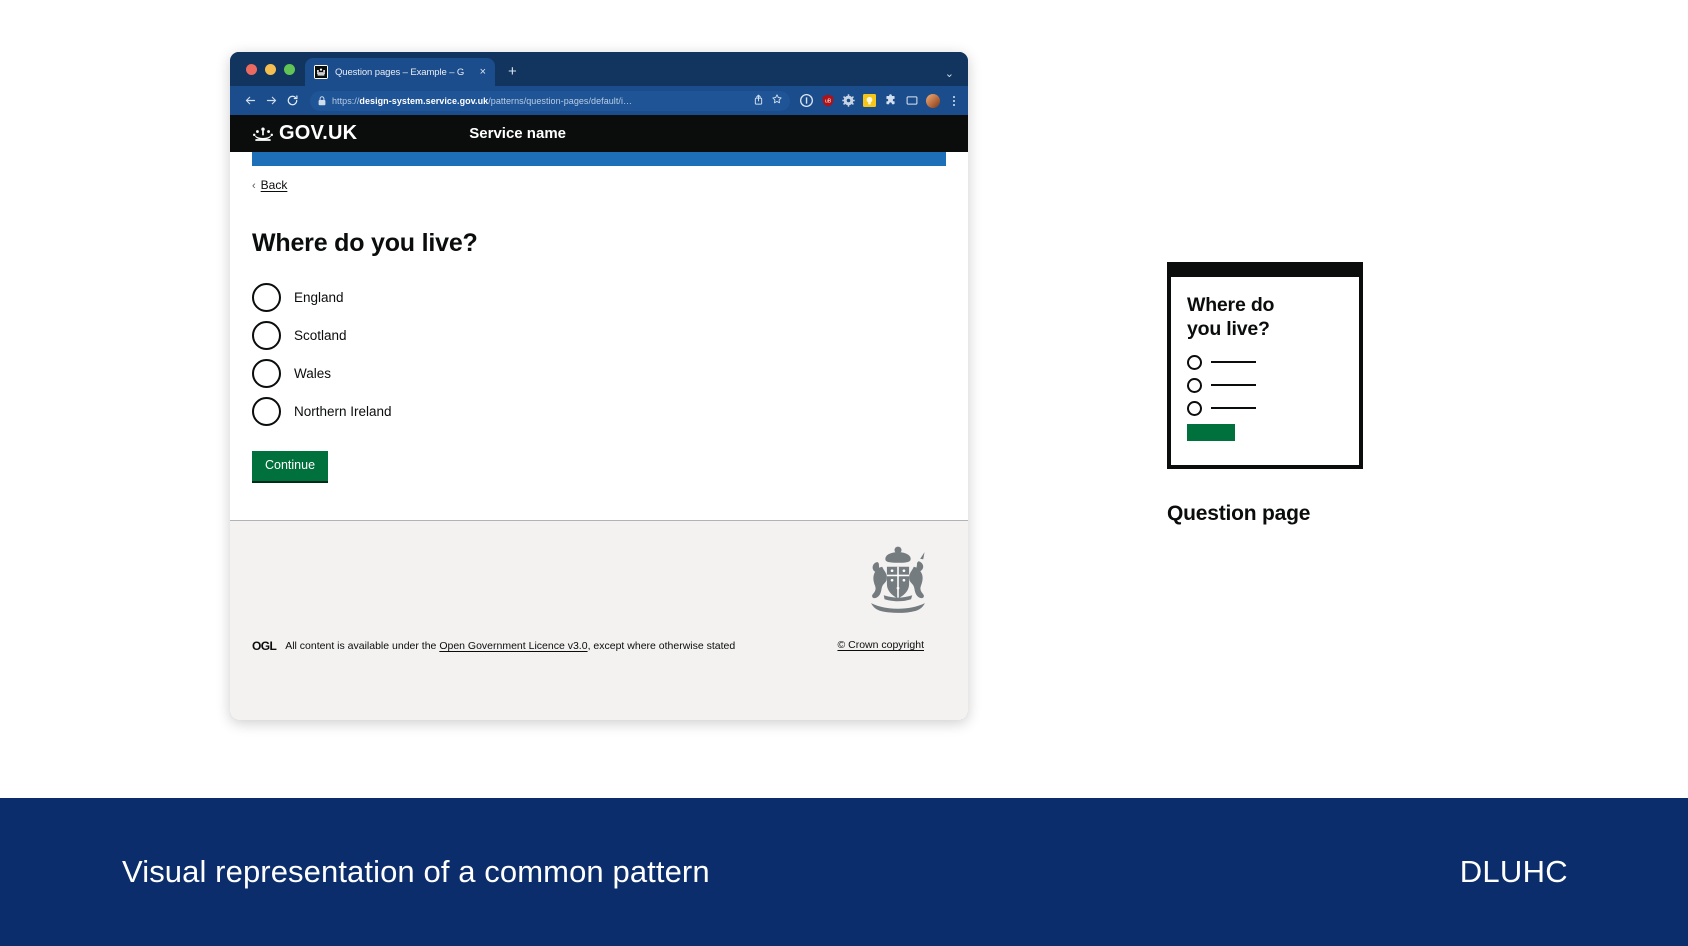 This screenshot has width=1688, height=946. Describe the element at coordinates (1513, 871) in the screenshot. I see `banner-brand: DLUHC` at that location.